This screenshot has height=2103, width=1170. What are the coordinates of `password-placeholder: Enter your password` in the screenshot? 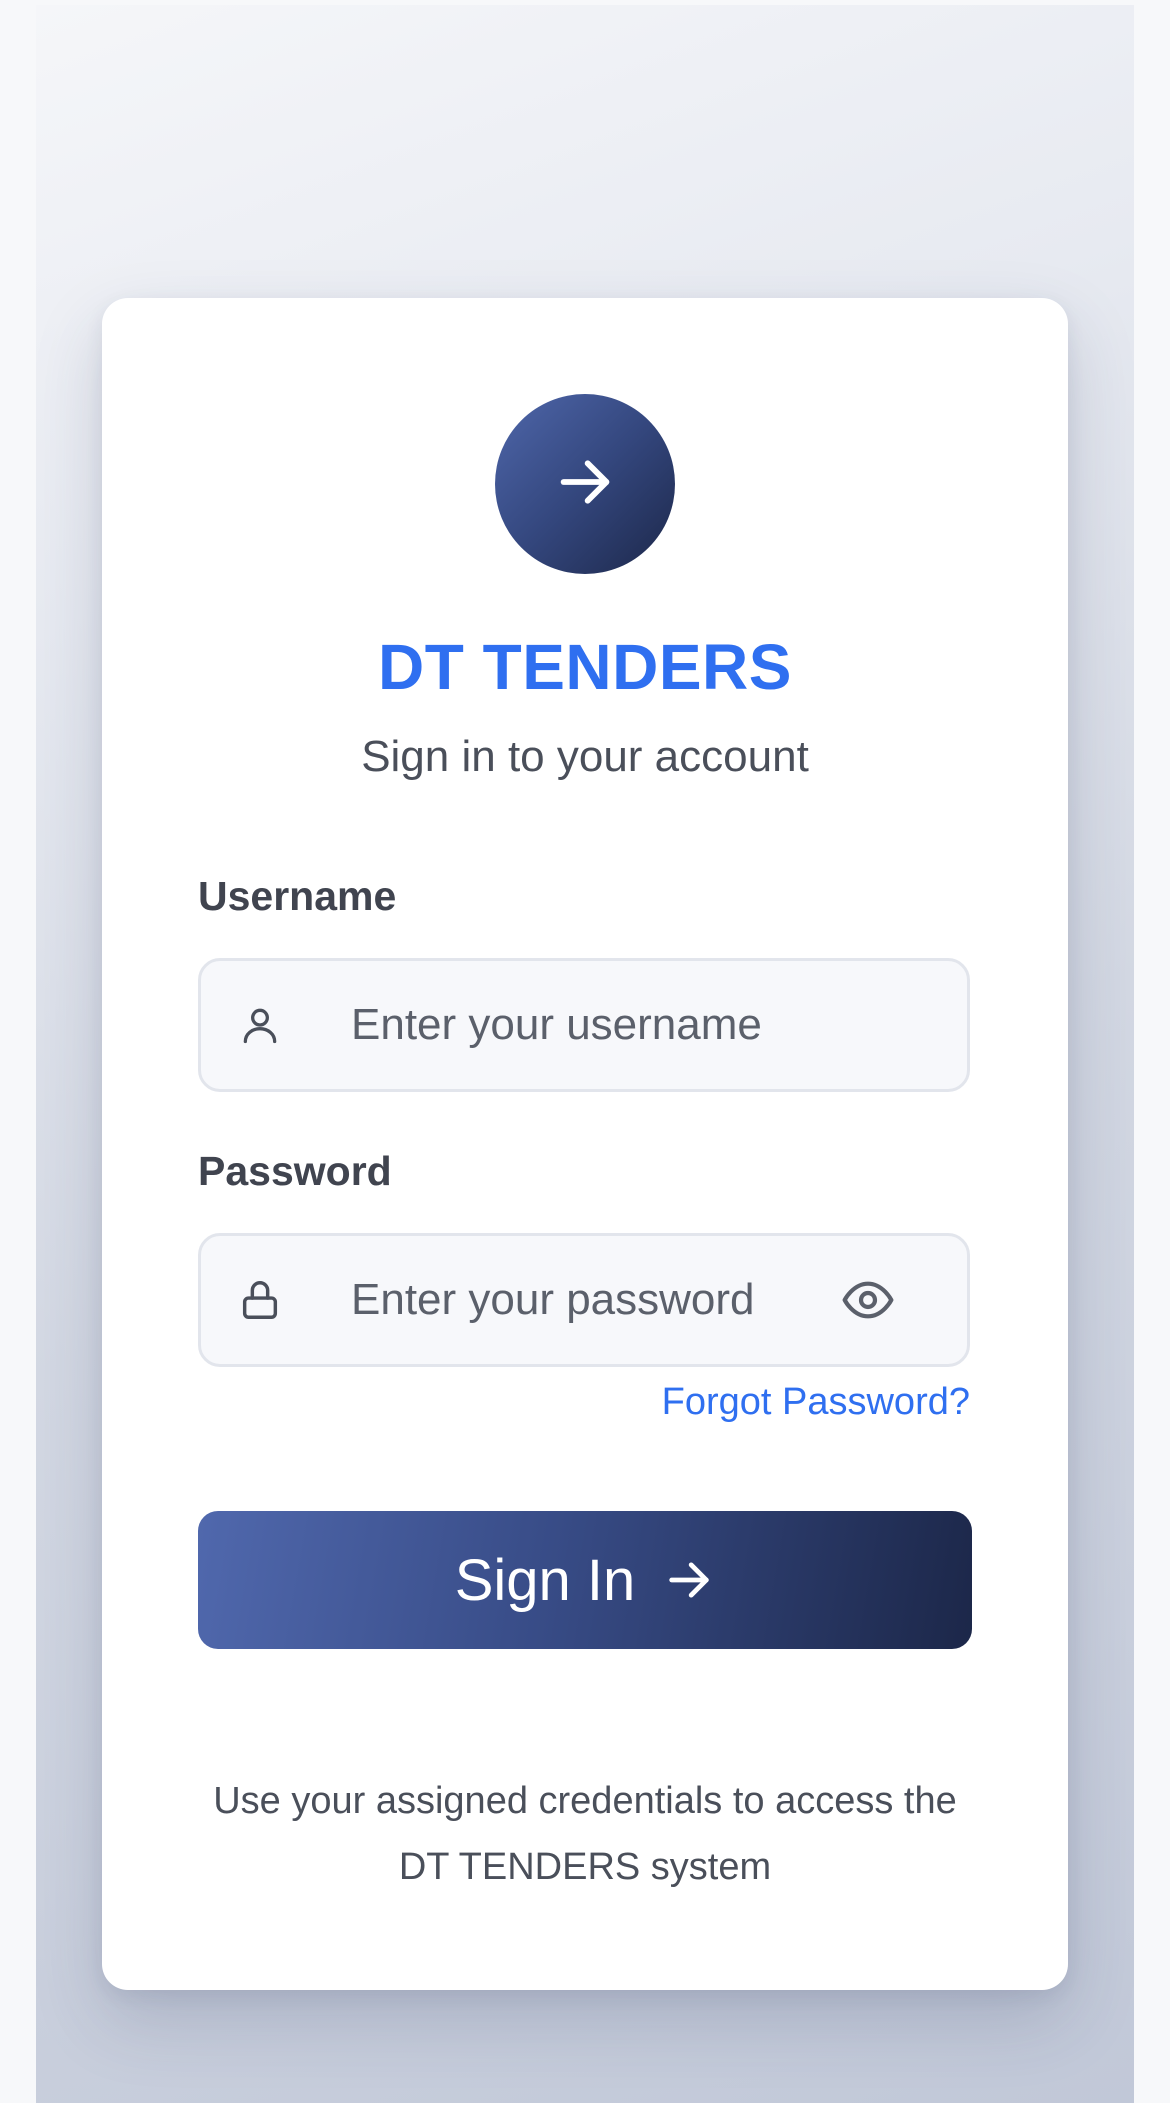 It's located at (553, 1299).